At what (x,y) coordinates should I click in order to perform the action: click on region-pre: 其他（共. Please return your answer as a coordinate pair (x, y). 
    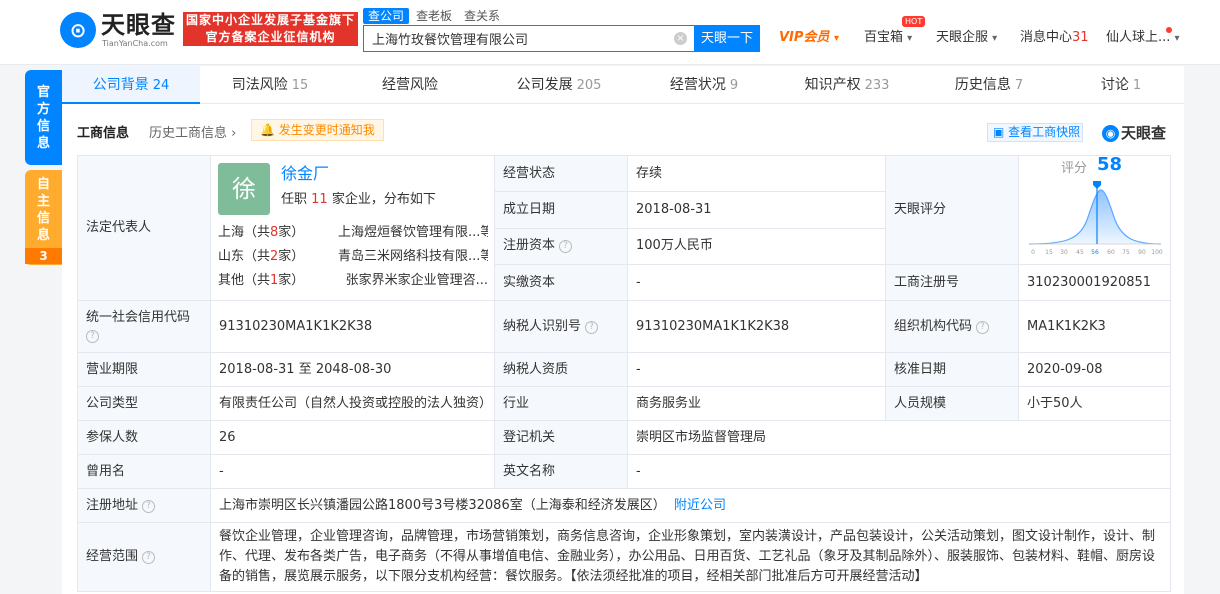
    Looking at the image, I should click on (244, 280).